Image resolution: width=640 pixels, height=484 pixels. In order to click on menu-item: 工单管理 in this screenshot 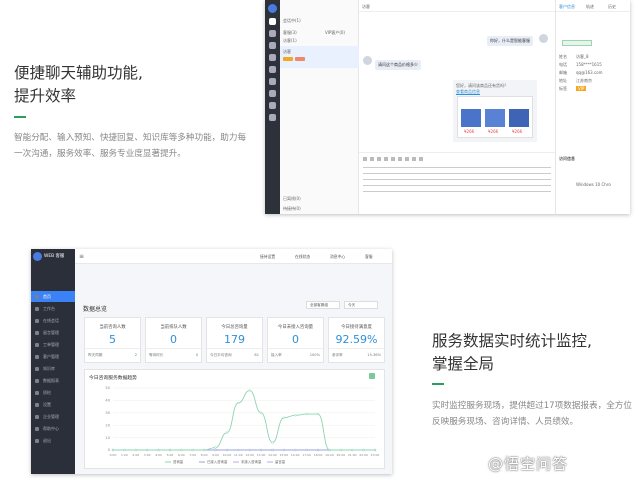, I will do `click(53, 344)`.